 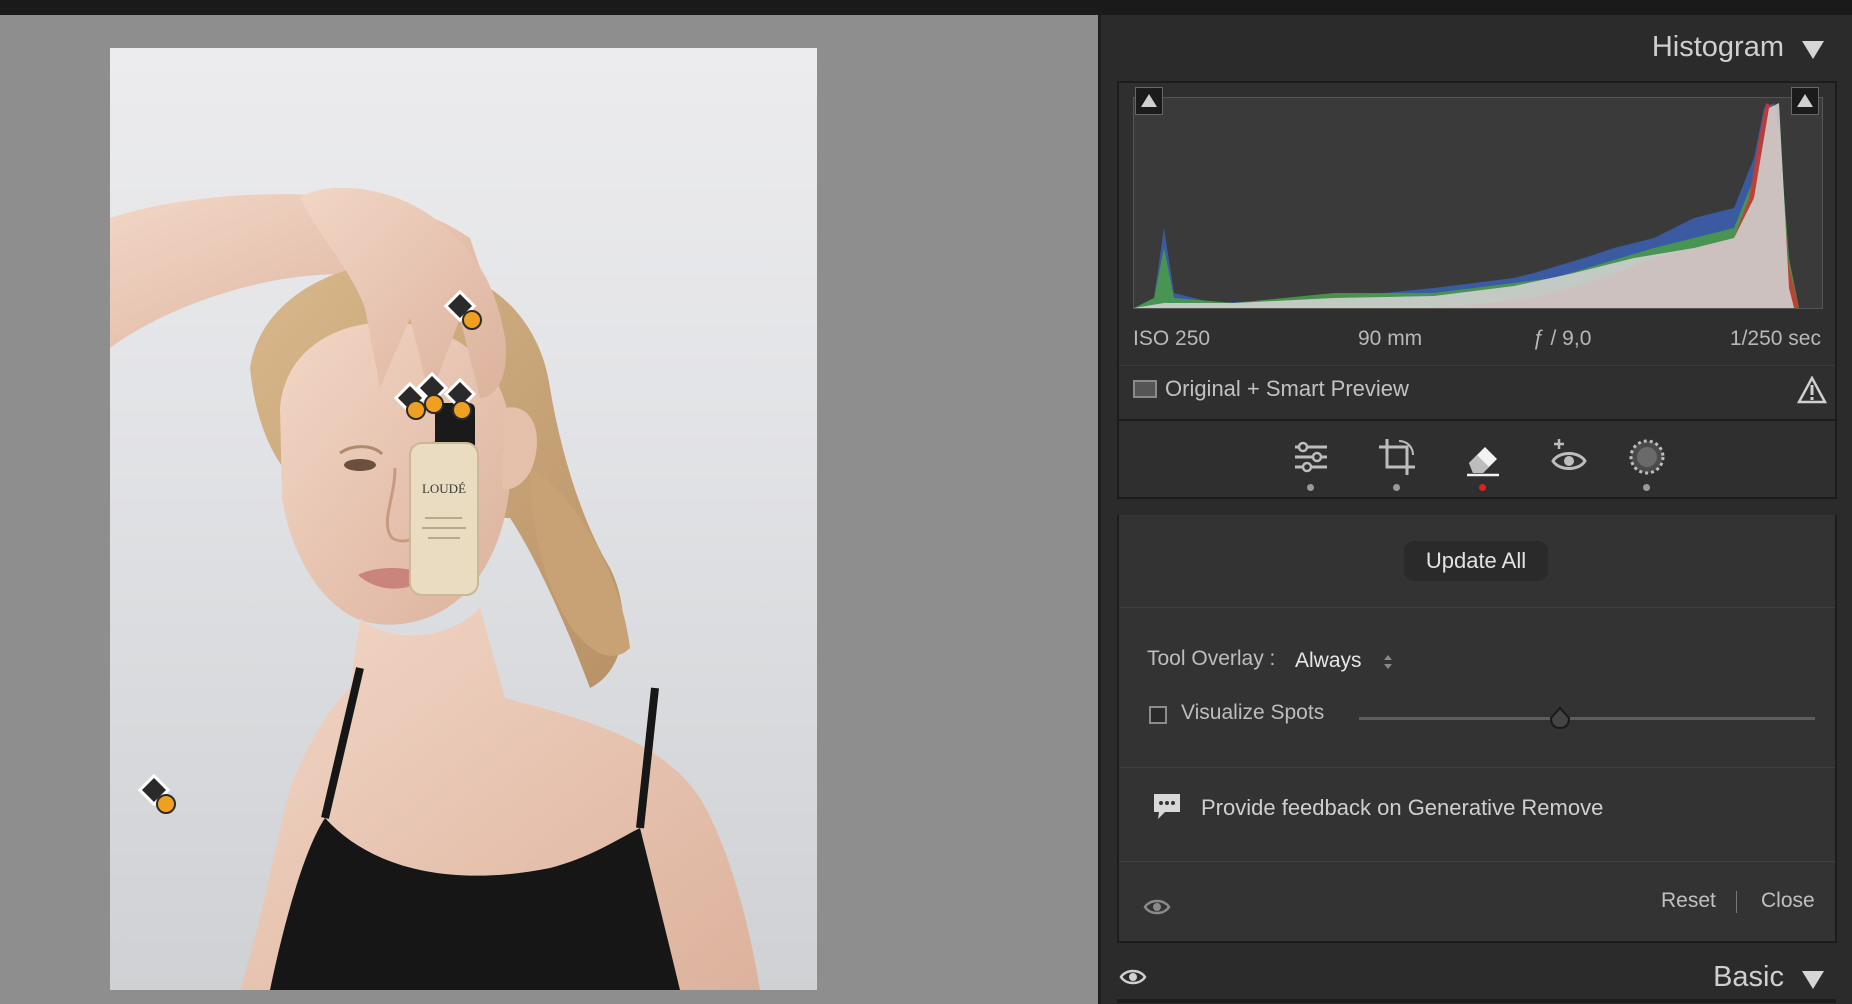 I want to click on reset-button: Reset, so click(x=1688, y=901).